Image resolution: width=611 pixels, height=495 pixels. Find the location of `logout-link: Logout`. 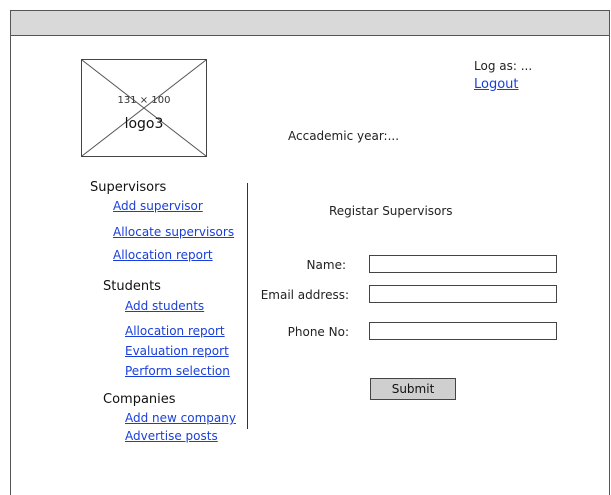

logout-link: Logout is located at coordinates (496, 84).